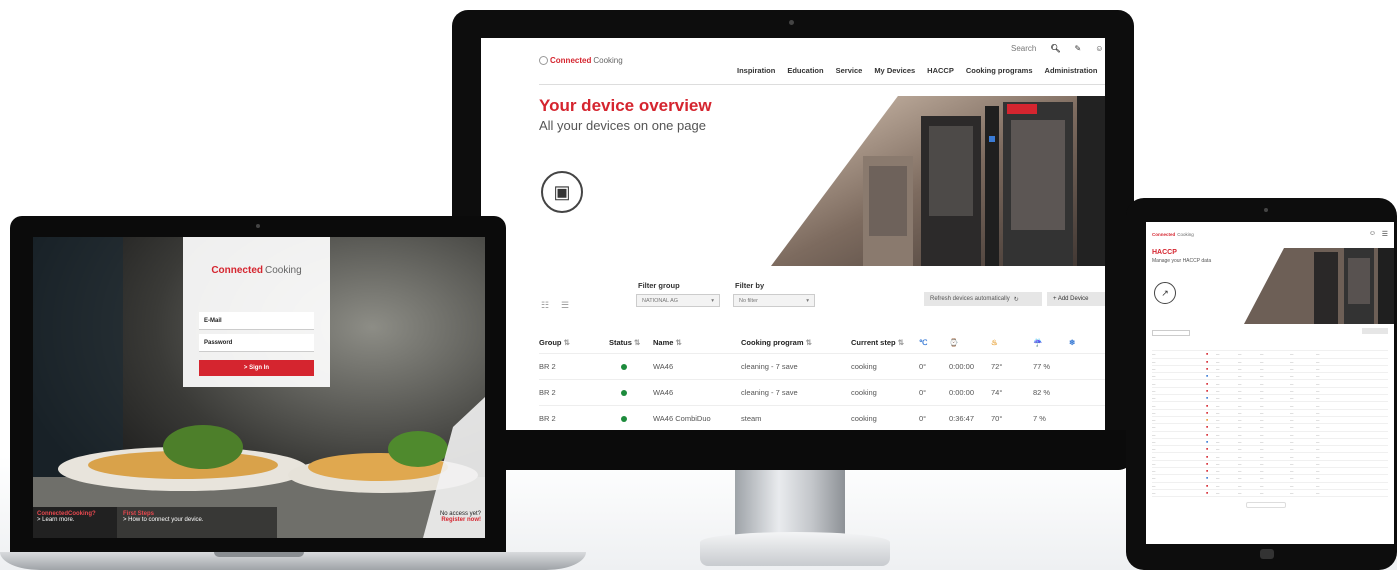 Image resolution: width=1397 pixels, height=570 pixels. I want to click on col-status: Status ⇅, so click(631, 342).